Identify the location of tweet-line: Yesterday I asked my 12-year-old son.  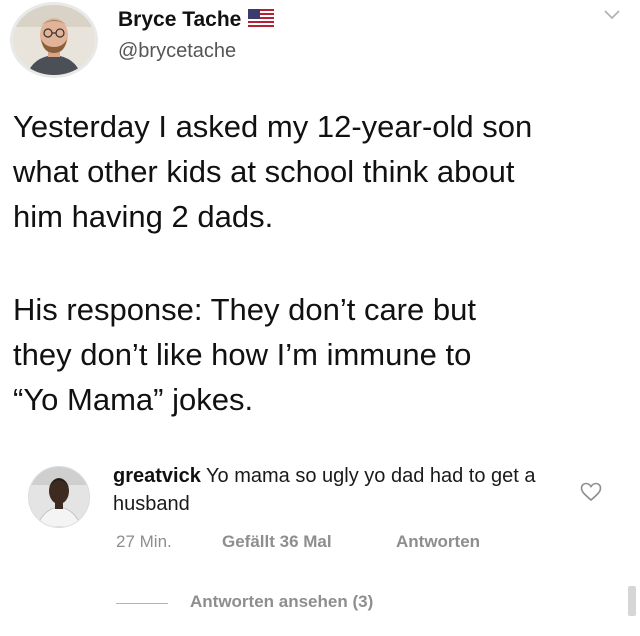
(273, 126).